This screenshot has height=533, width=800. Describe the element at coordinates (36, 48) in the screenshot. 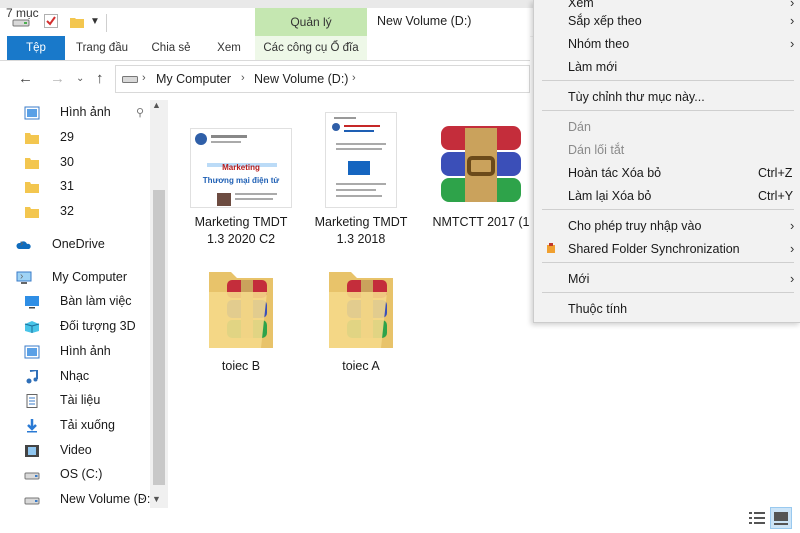

I see `tab-file: Tệp` at that location.